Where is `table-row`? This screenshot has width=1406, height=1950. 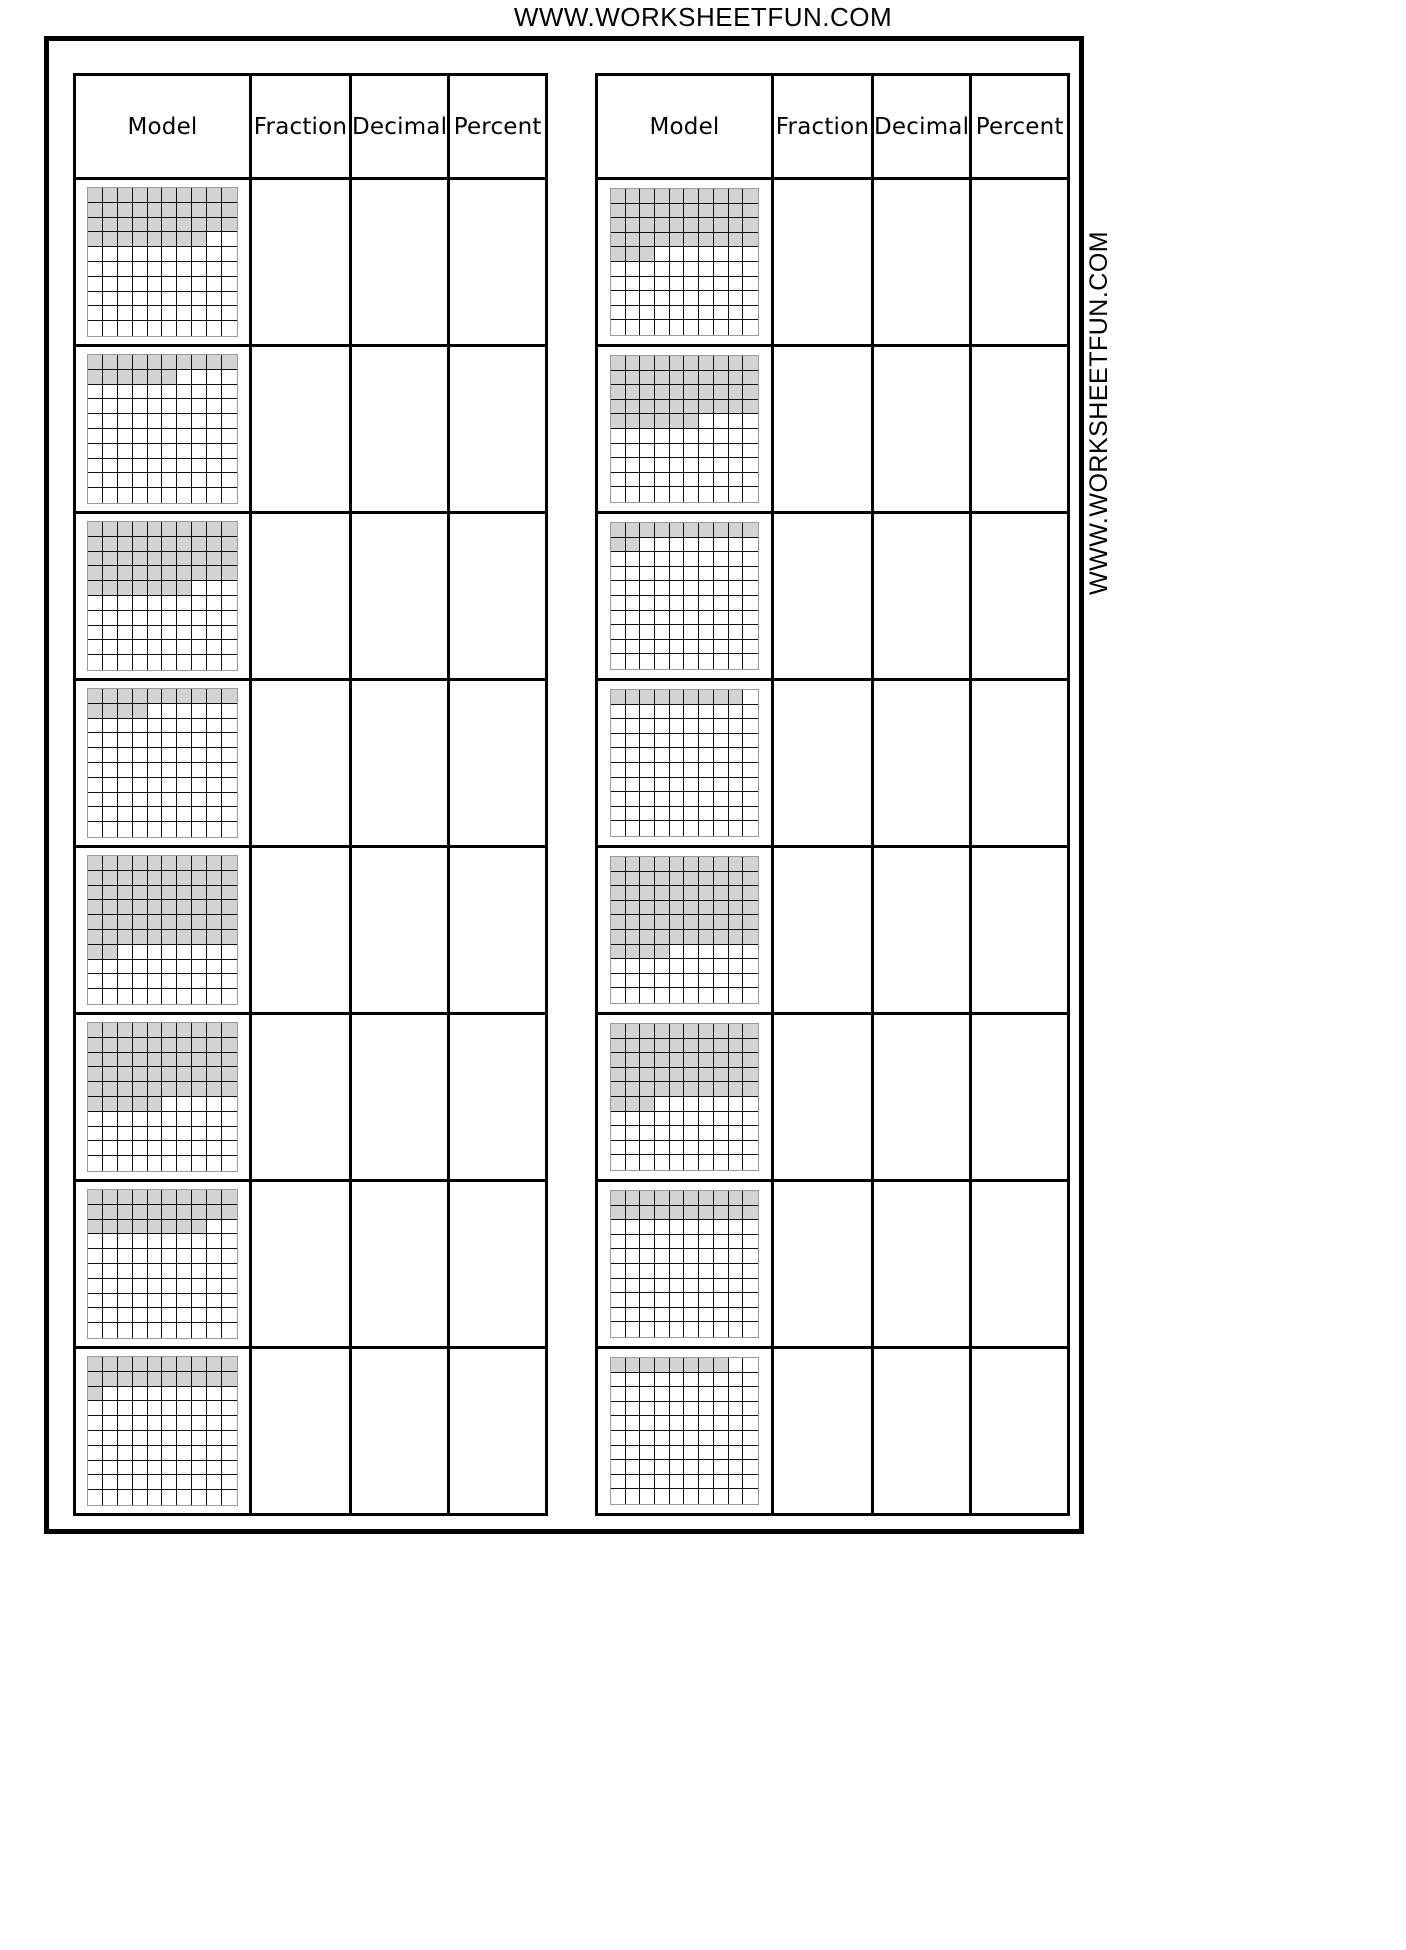
table-row is located at coordinates (833, 763).